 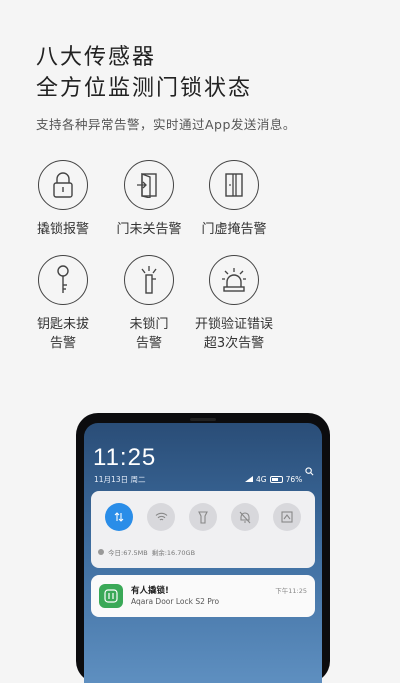 I want to click on flashlight-icon, so click(x=203, y=517).